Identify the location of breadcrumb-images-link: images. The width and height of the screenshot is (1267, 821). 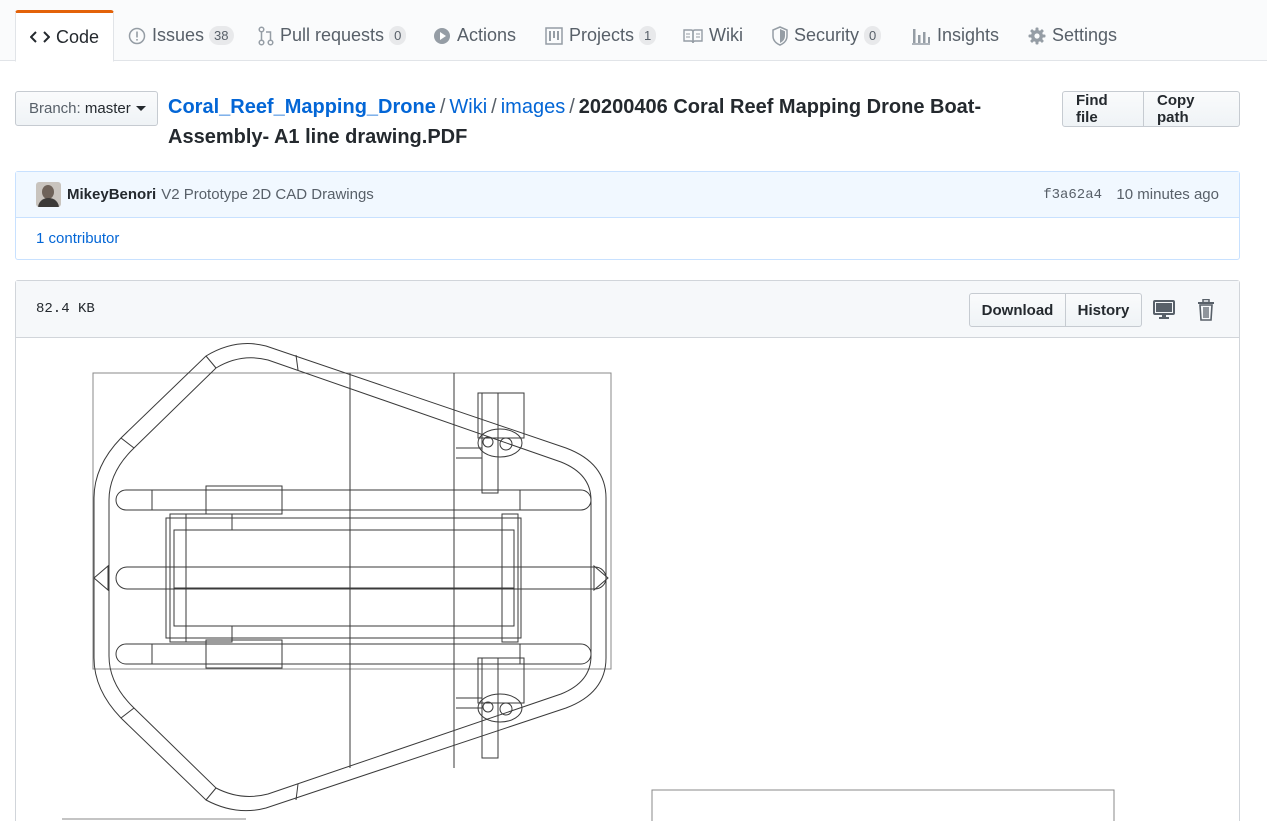
(533, 107).